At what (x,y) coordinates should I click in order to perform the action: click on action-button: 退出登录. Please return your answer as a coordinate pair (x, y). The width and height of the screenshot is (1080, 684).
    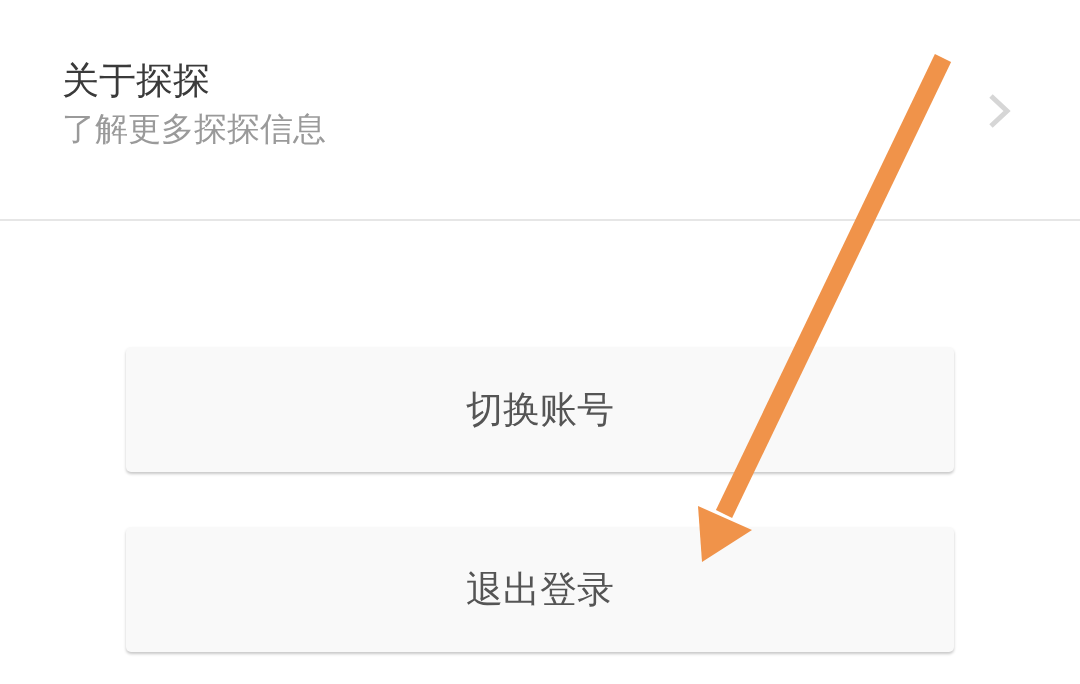
    Looking at the image, I should click on (540, 589).